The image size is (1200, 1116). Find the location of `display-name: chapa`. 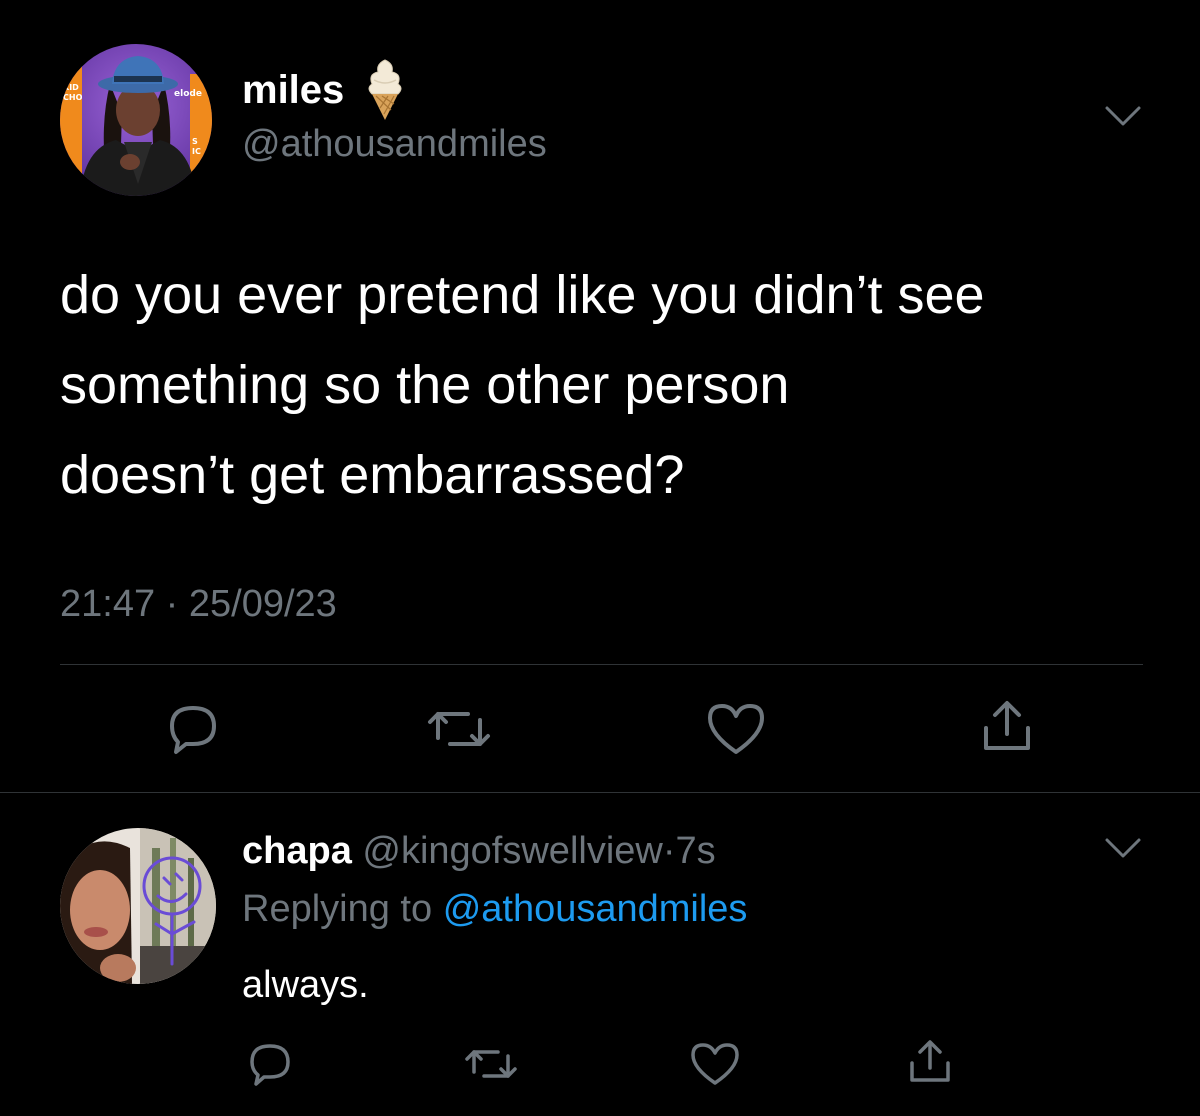

display-name: chapa is located at coordinates (297, 851).